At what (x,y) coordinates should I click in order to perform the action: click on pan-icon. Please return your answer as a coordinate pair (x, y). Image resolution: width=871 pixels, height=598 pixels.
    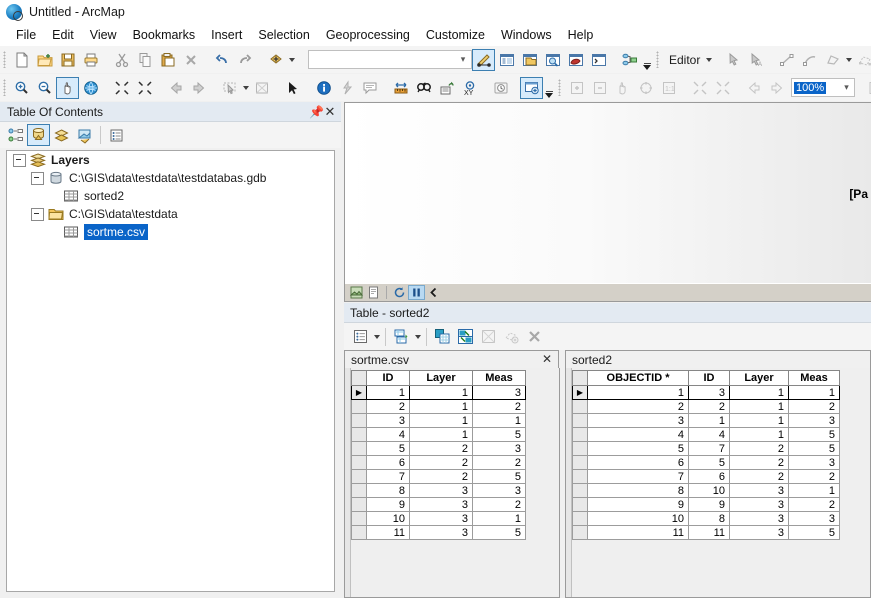
    Looking at the image, I should click on (67, 87).